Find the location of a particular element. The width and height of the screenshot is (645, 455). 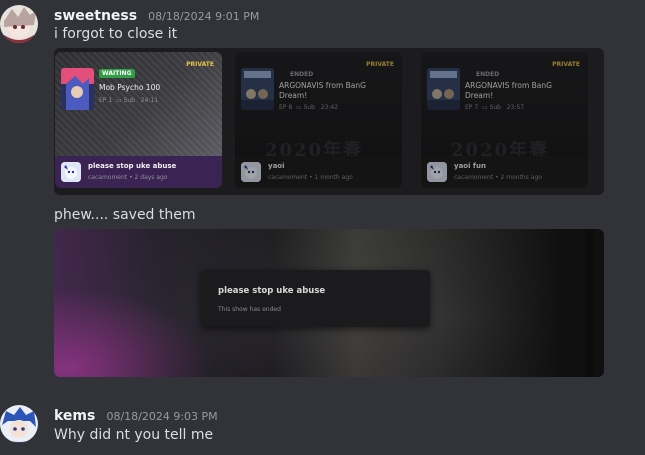

username: sweetness is located at coordinates (95, 16).